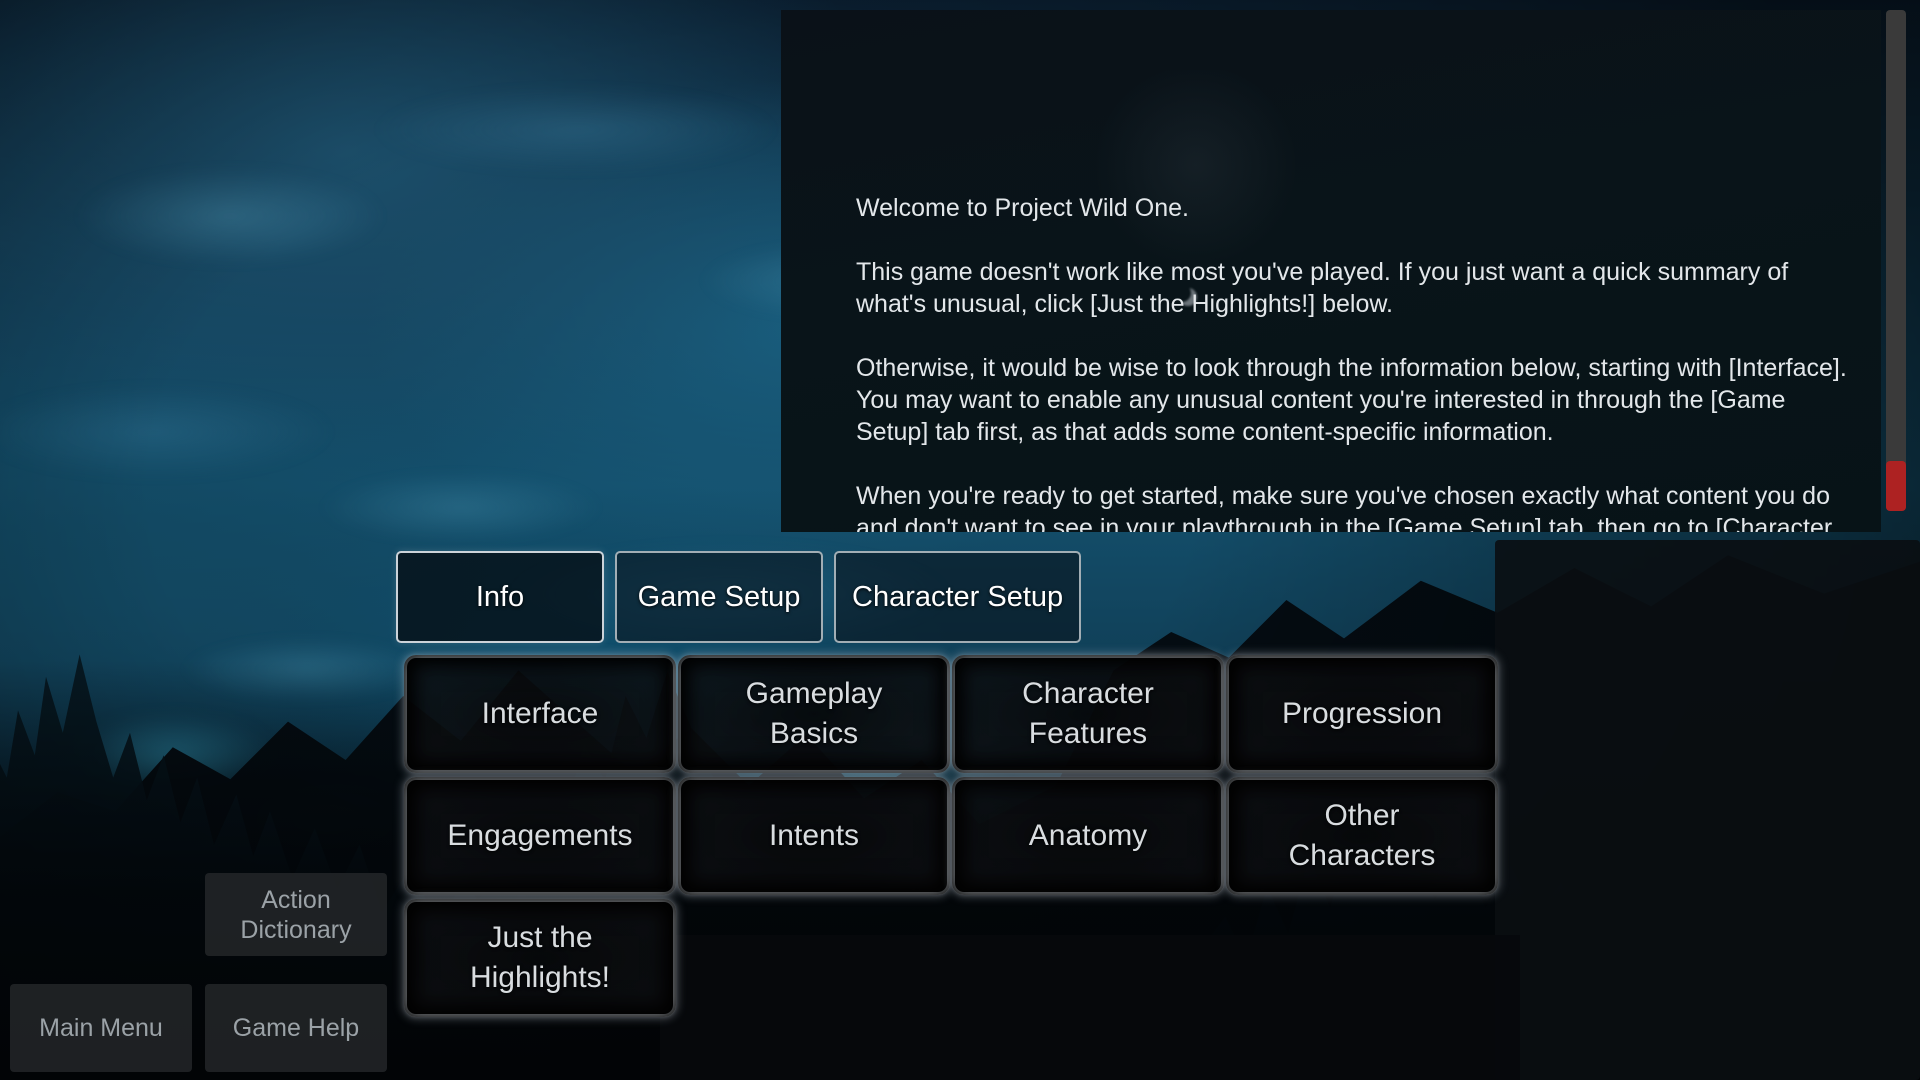  I want to click on topic-button-label: Engagements, so click(540, 835).